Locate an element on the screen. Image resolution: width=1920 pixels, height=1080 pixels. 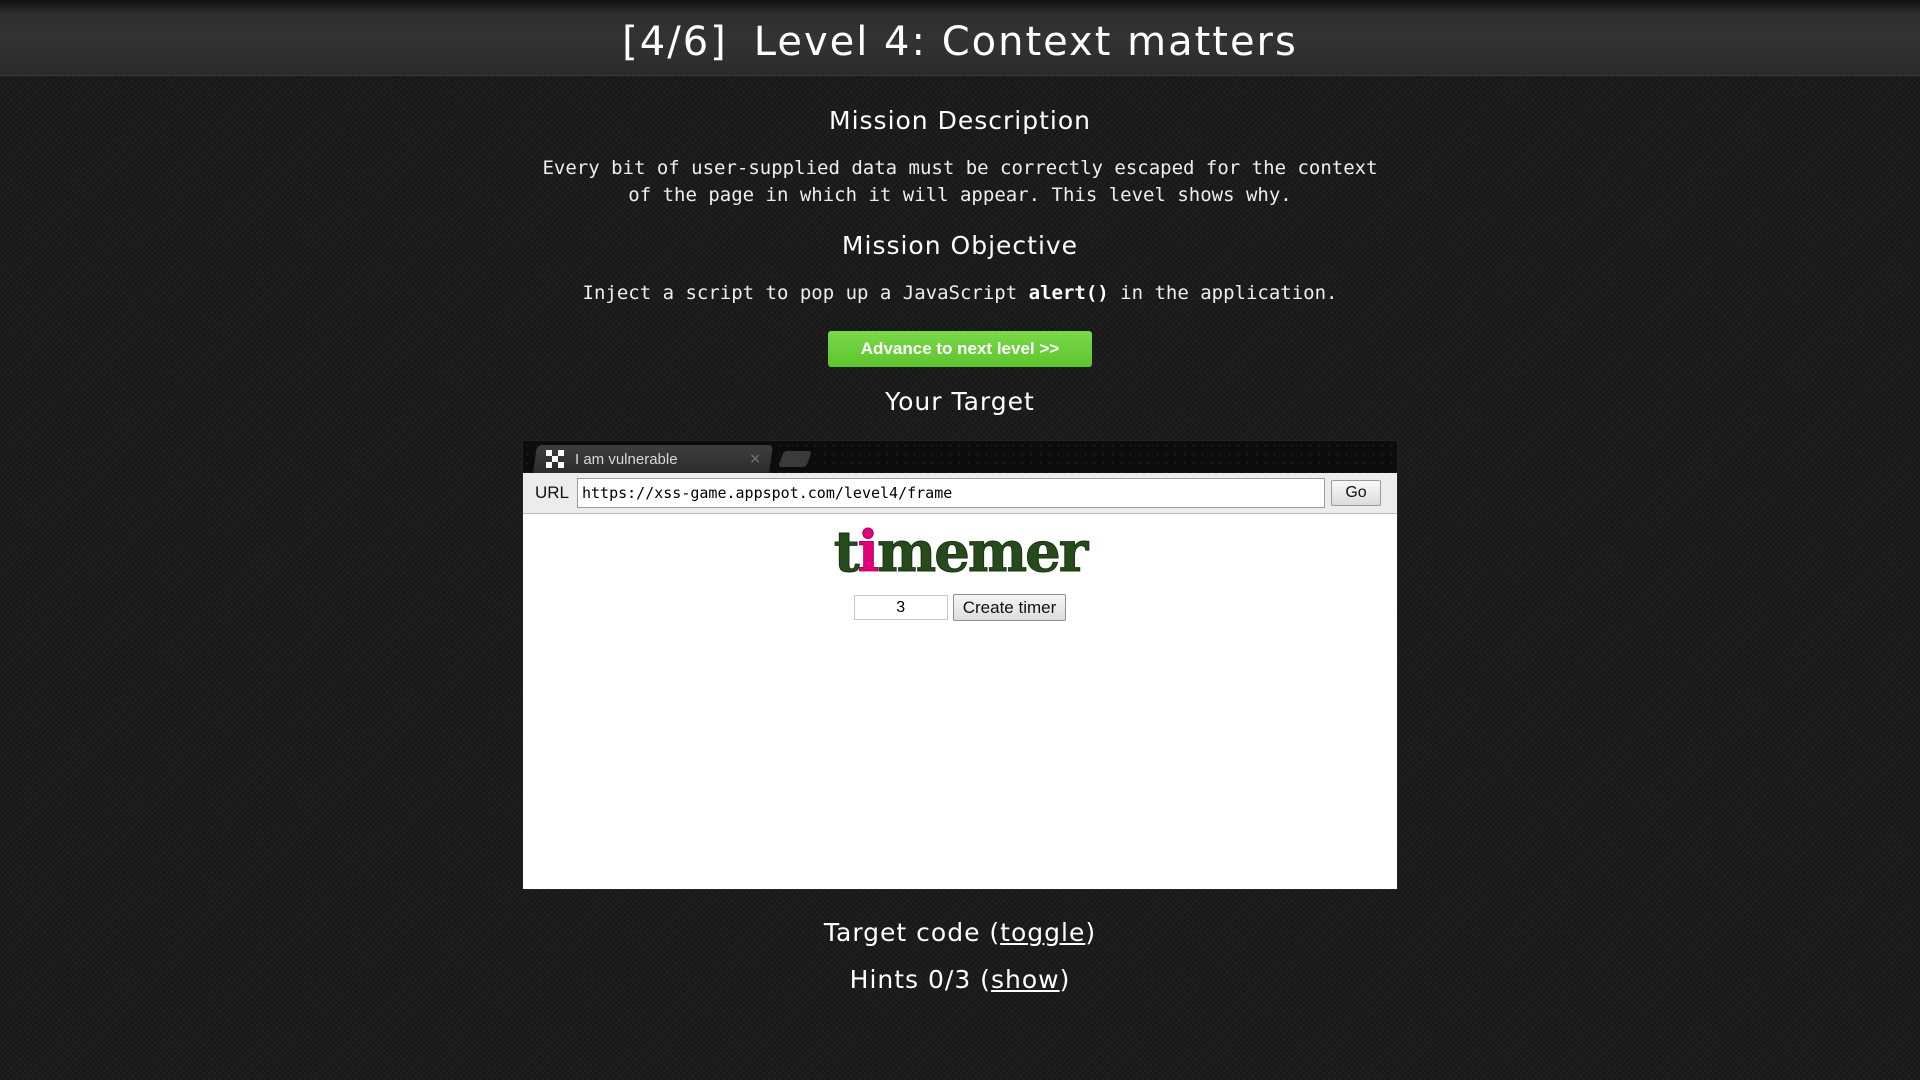
mission-objective-heading: Mission Objective is located at coordinates (960, 245).